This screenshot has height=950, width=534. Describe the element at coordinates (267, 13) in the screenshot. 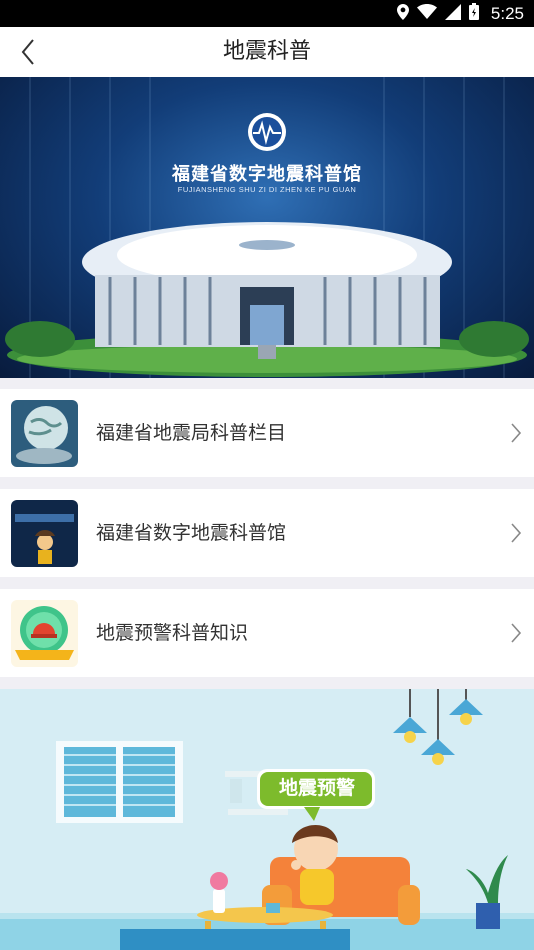

I see `status-bar: 5:25` at that location.